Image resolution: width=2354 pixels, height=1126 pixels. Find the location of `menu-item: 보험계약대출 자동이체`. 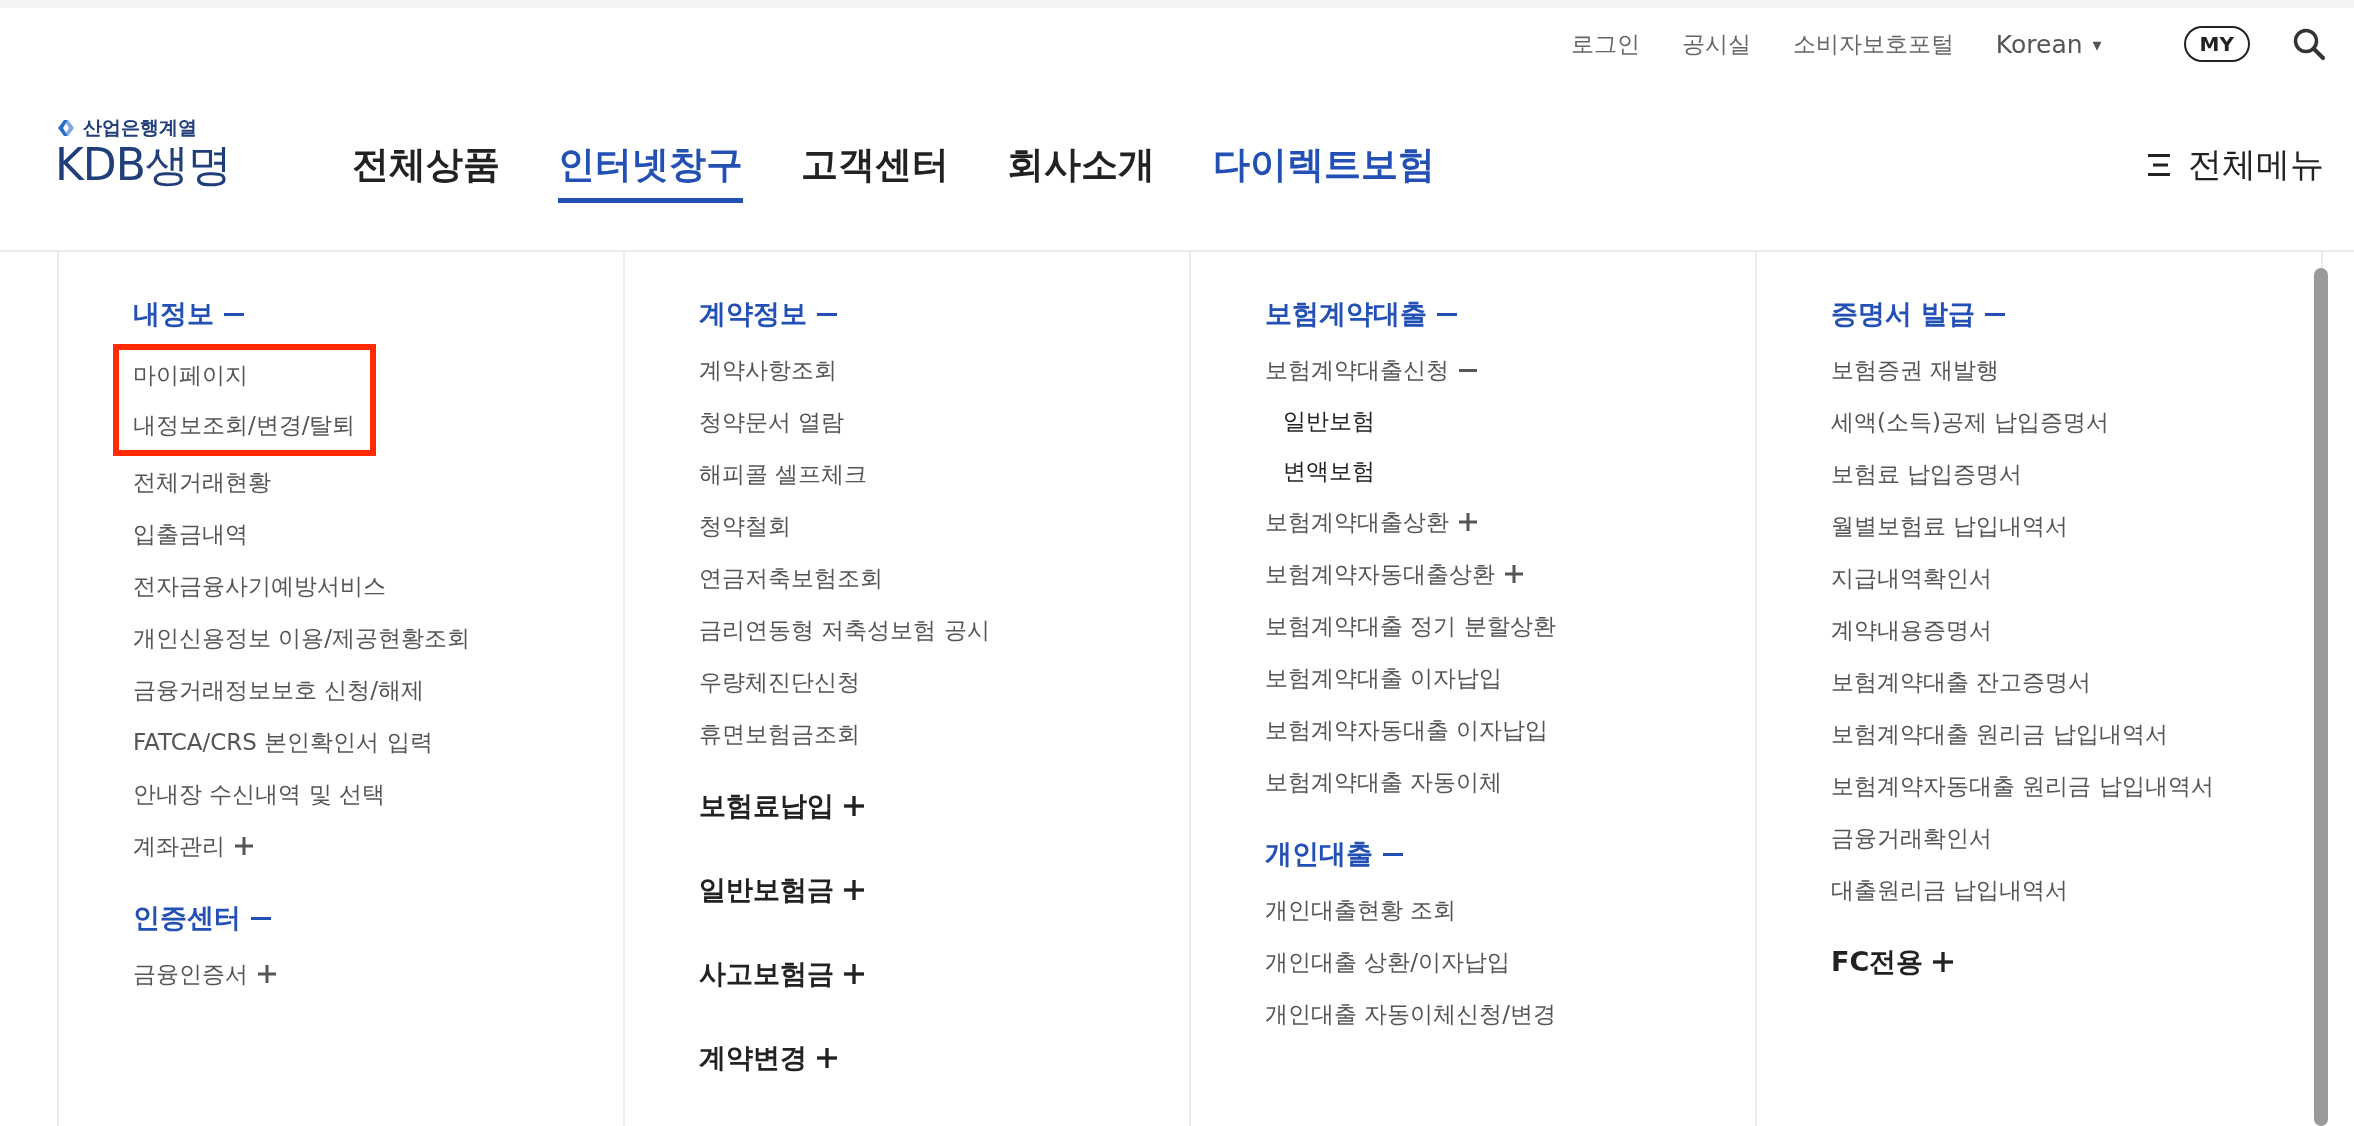

menu-item: 보험계약대출 자동이체 is located at coordinates (1384, 782).